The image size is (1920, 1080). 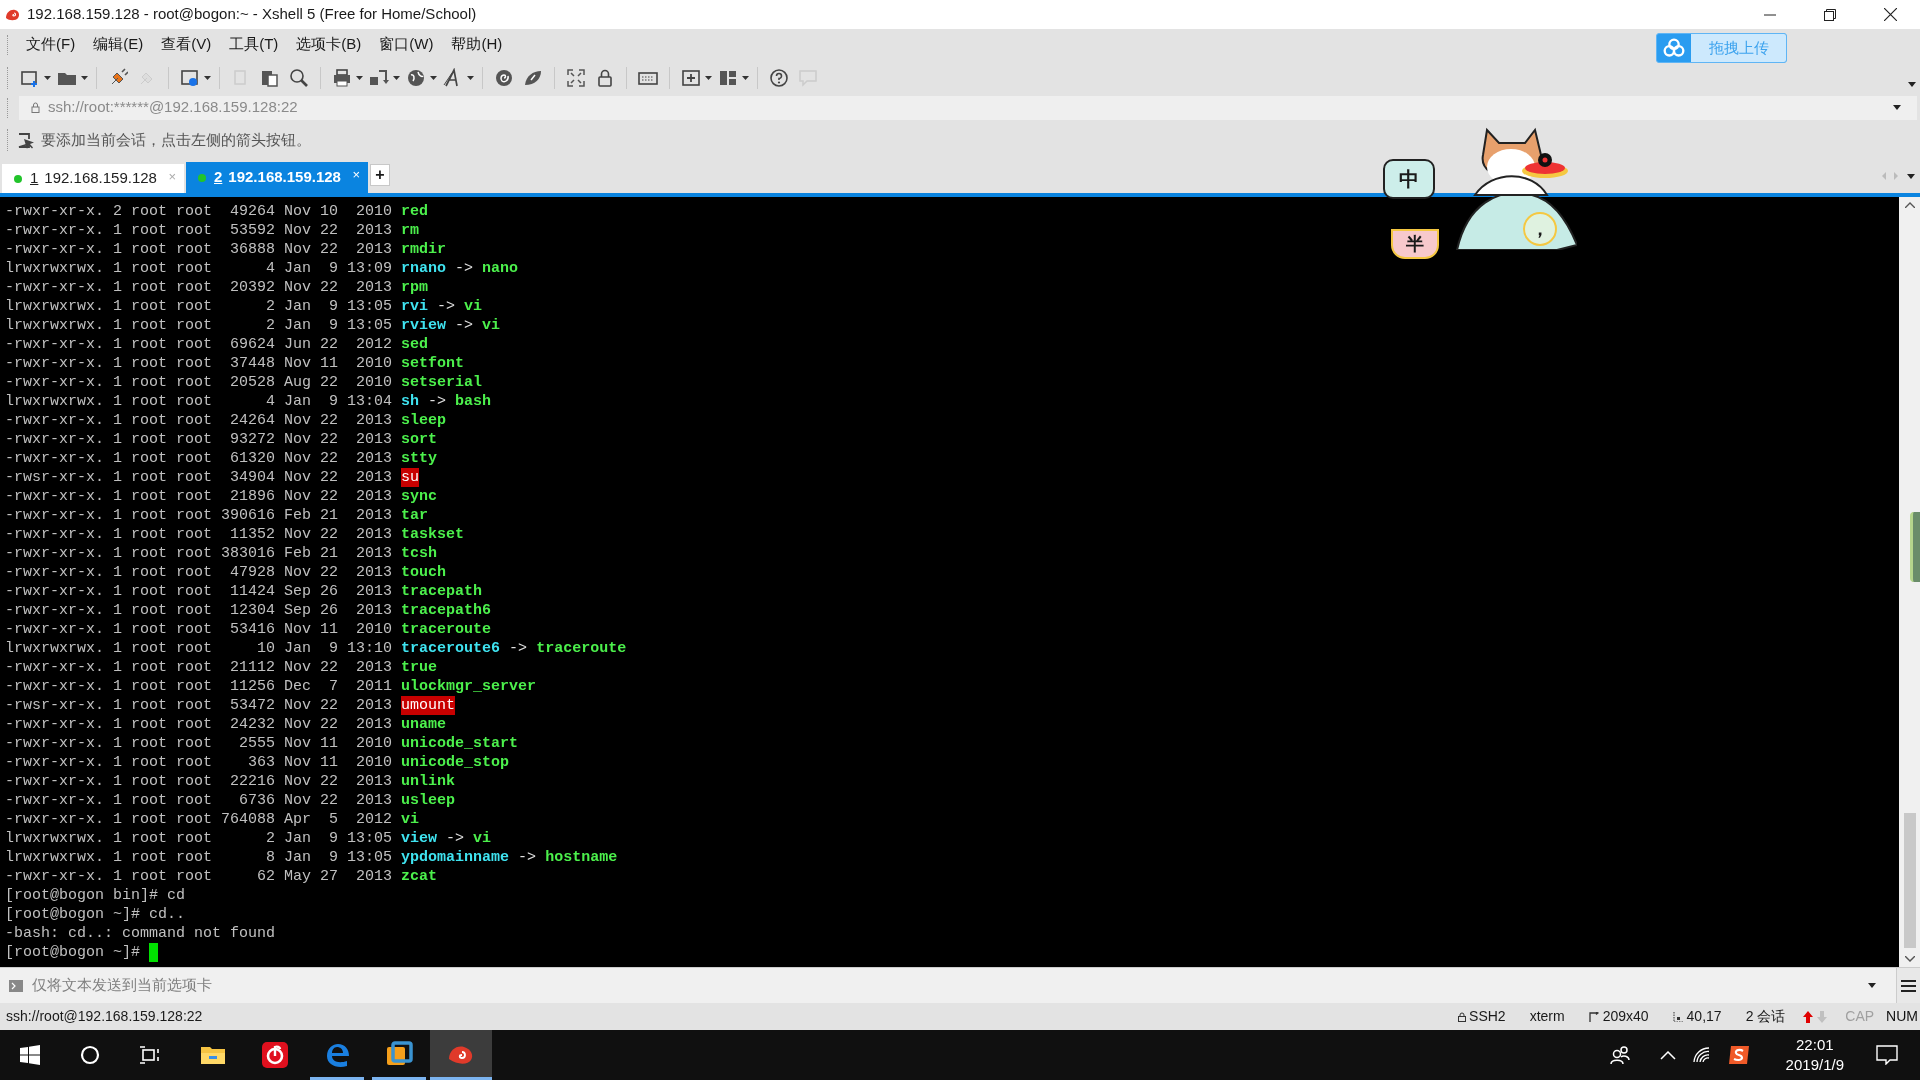 What do you see at coordinates (950, 985) in the screenshot?
I see `send-text-field: 仅将文本发送到当前选项卡` at bounding box center [950, 985].